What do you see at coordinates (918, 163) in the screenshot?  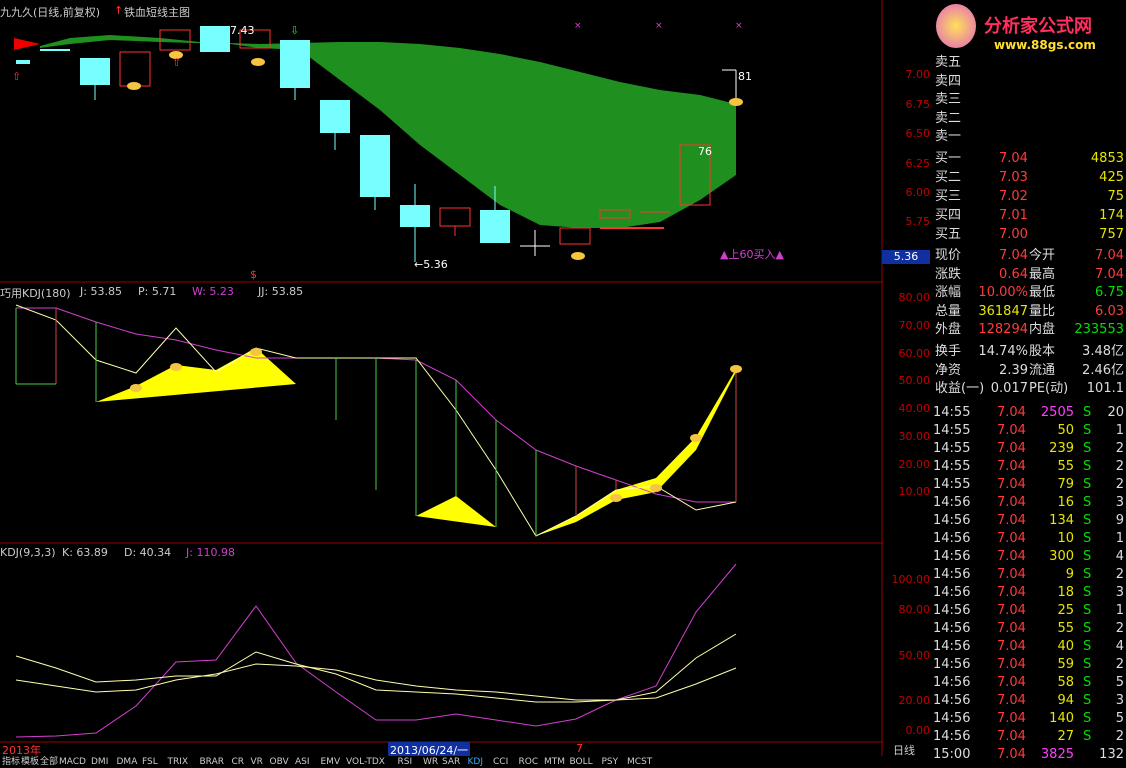 I see `price-axis-label: 6.25` at bounding box center [918, 163].